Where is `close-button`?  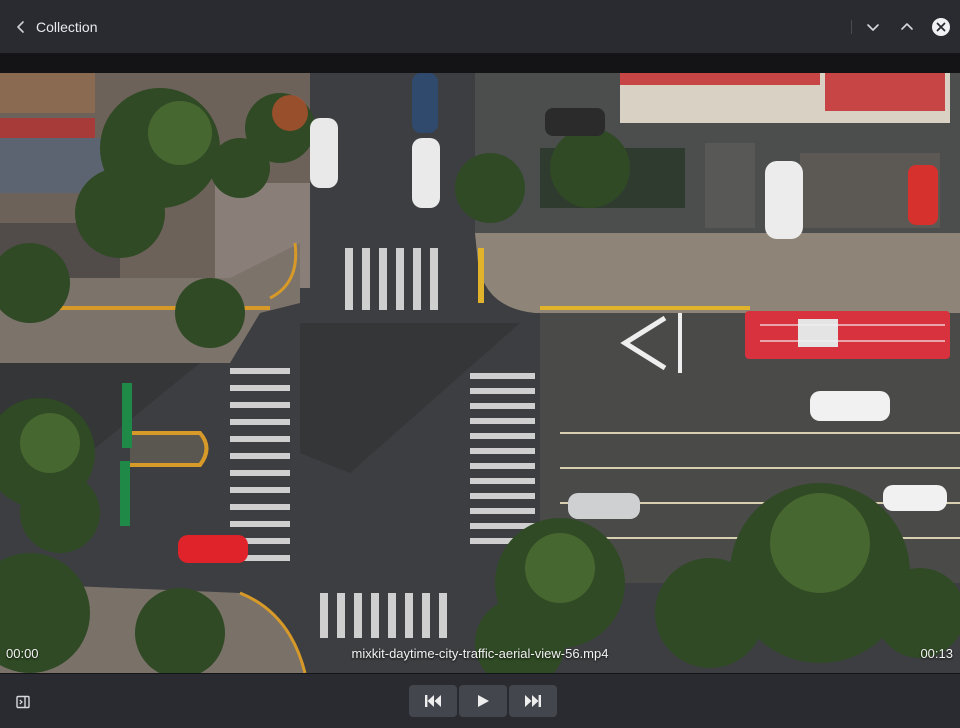
close-button is located at coordinates (941, 27).